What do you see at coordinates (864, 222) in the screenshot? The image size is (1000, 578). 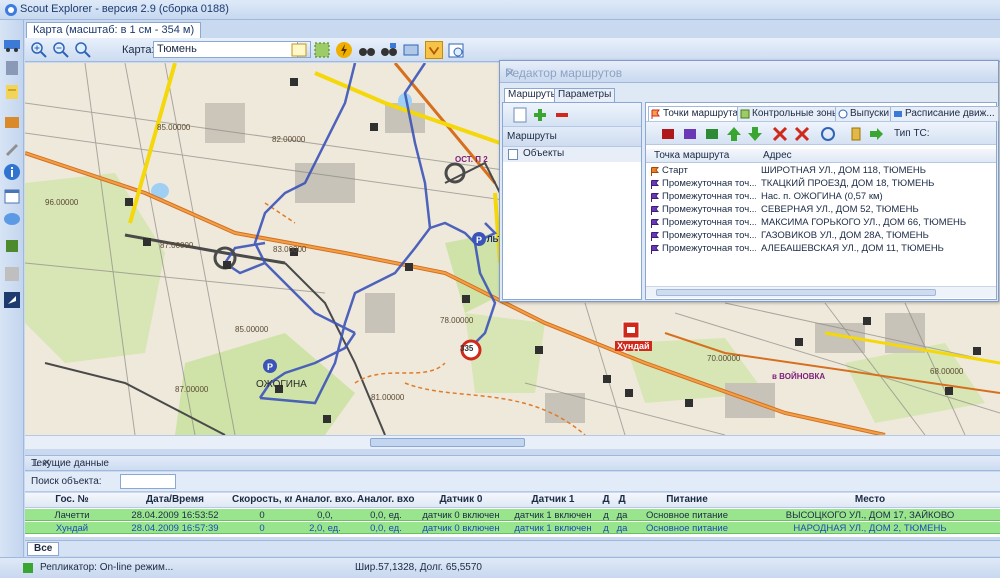 I see `point-address: МАКСИМА ГОРЬКОГО УЛ., ДОМ 66, ТЮМЕНЬ` at bounding box center [864, 222].